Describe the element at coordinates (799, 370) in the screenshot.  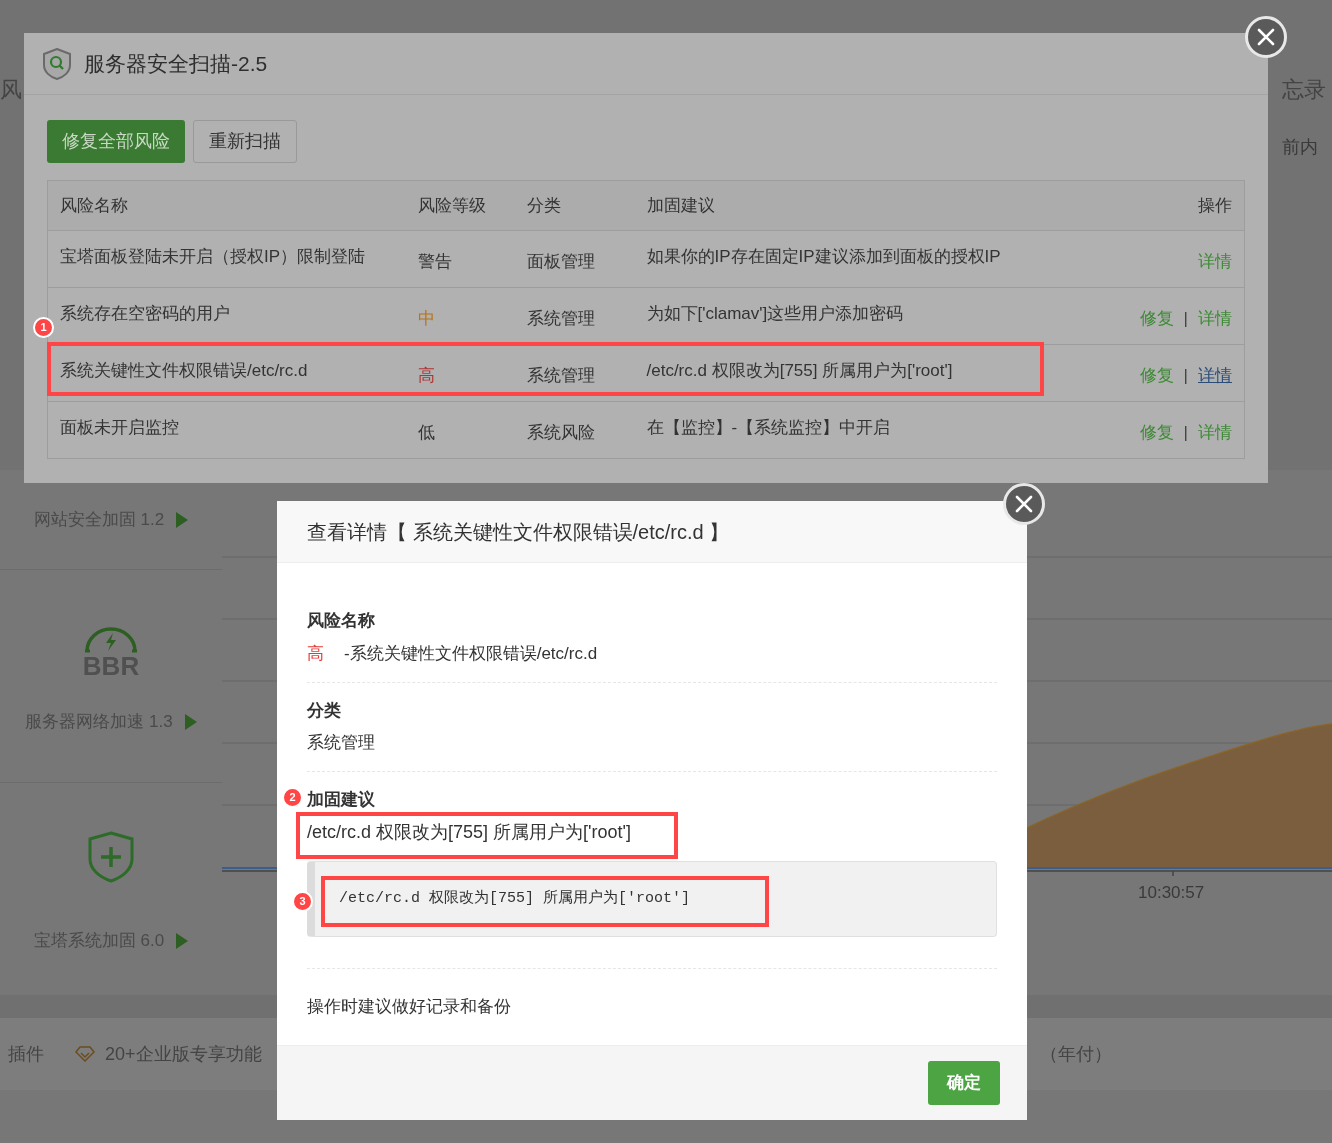
I see `table-cell: /etc/rc.d 权限改为[755] 所属用户为['root']` at that location.